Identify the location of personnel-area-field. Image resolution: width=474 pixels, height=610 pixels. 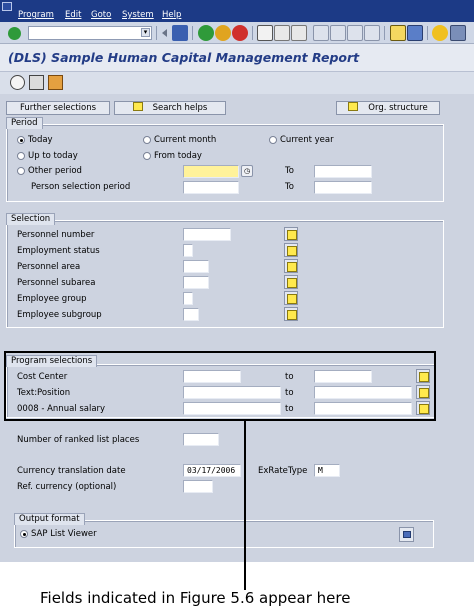
(196, 266).